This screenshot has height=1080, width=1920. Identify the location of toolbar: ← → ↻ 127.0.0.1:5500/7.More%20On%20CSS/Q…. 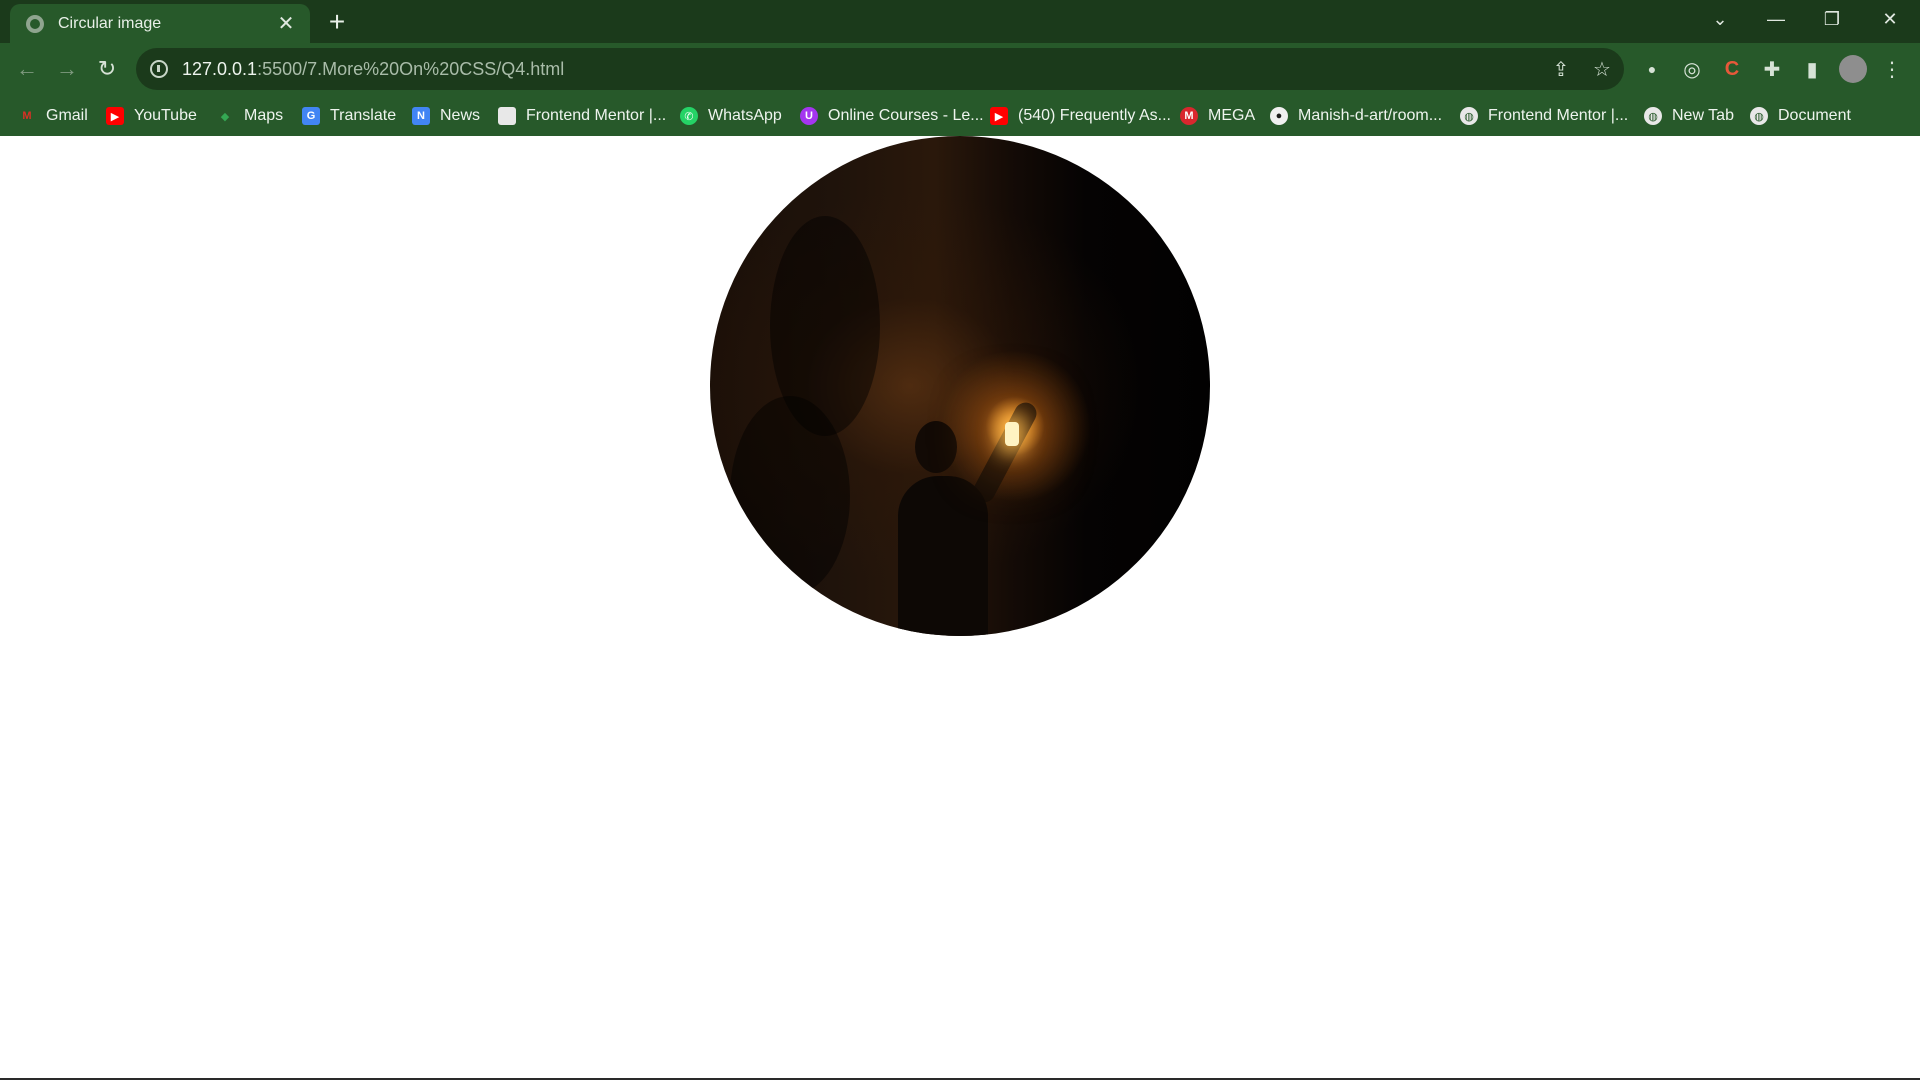
(960, 69).